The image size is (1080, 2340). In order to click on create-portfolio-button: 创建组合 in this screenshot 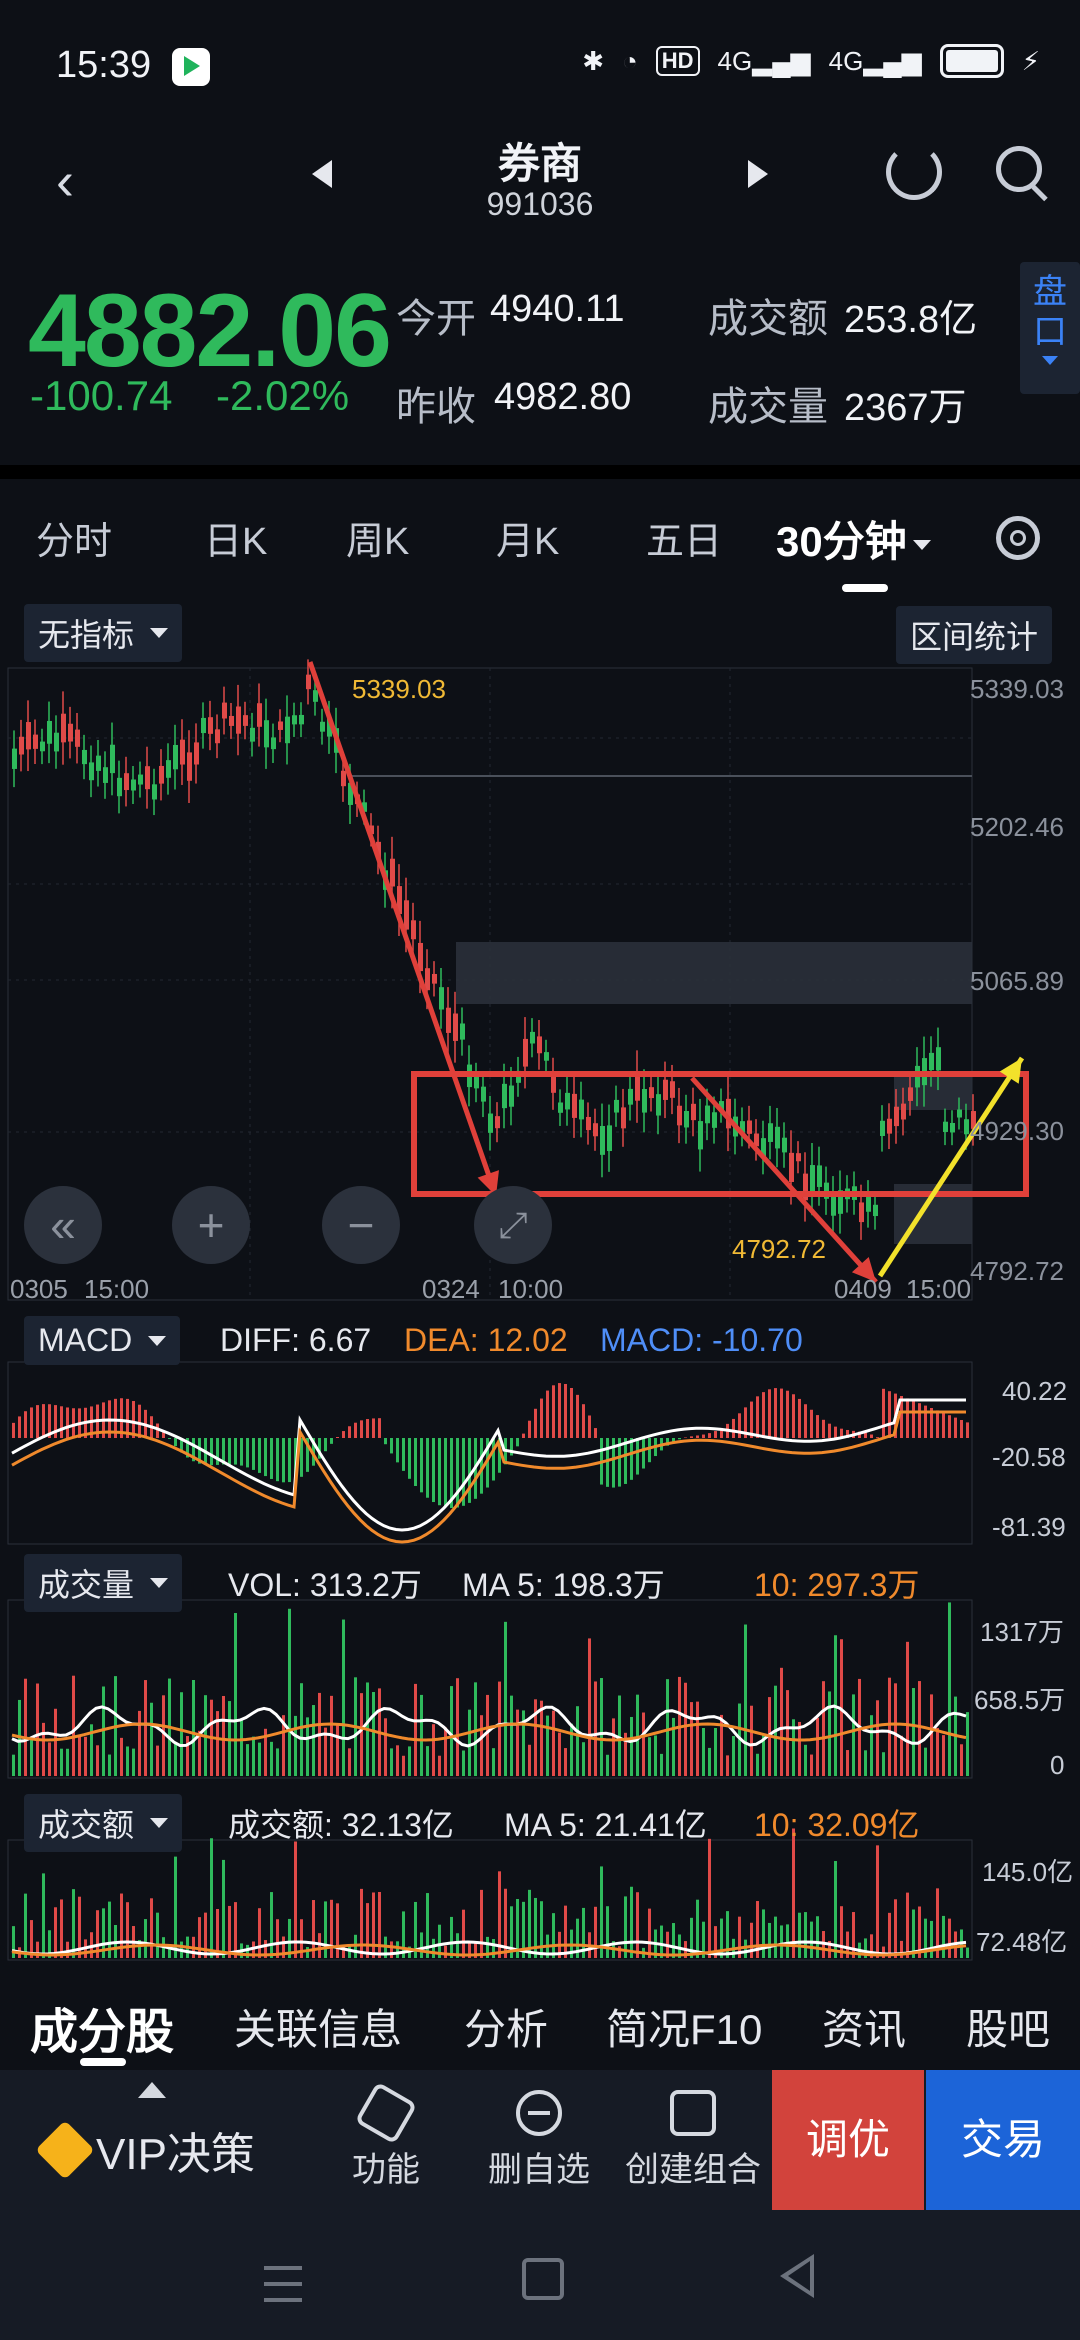, I will do `click(693, 2140)`.